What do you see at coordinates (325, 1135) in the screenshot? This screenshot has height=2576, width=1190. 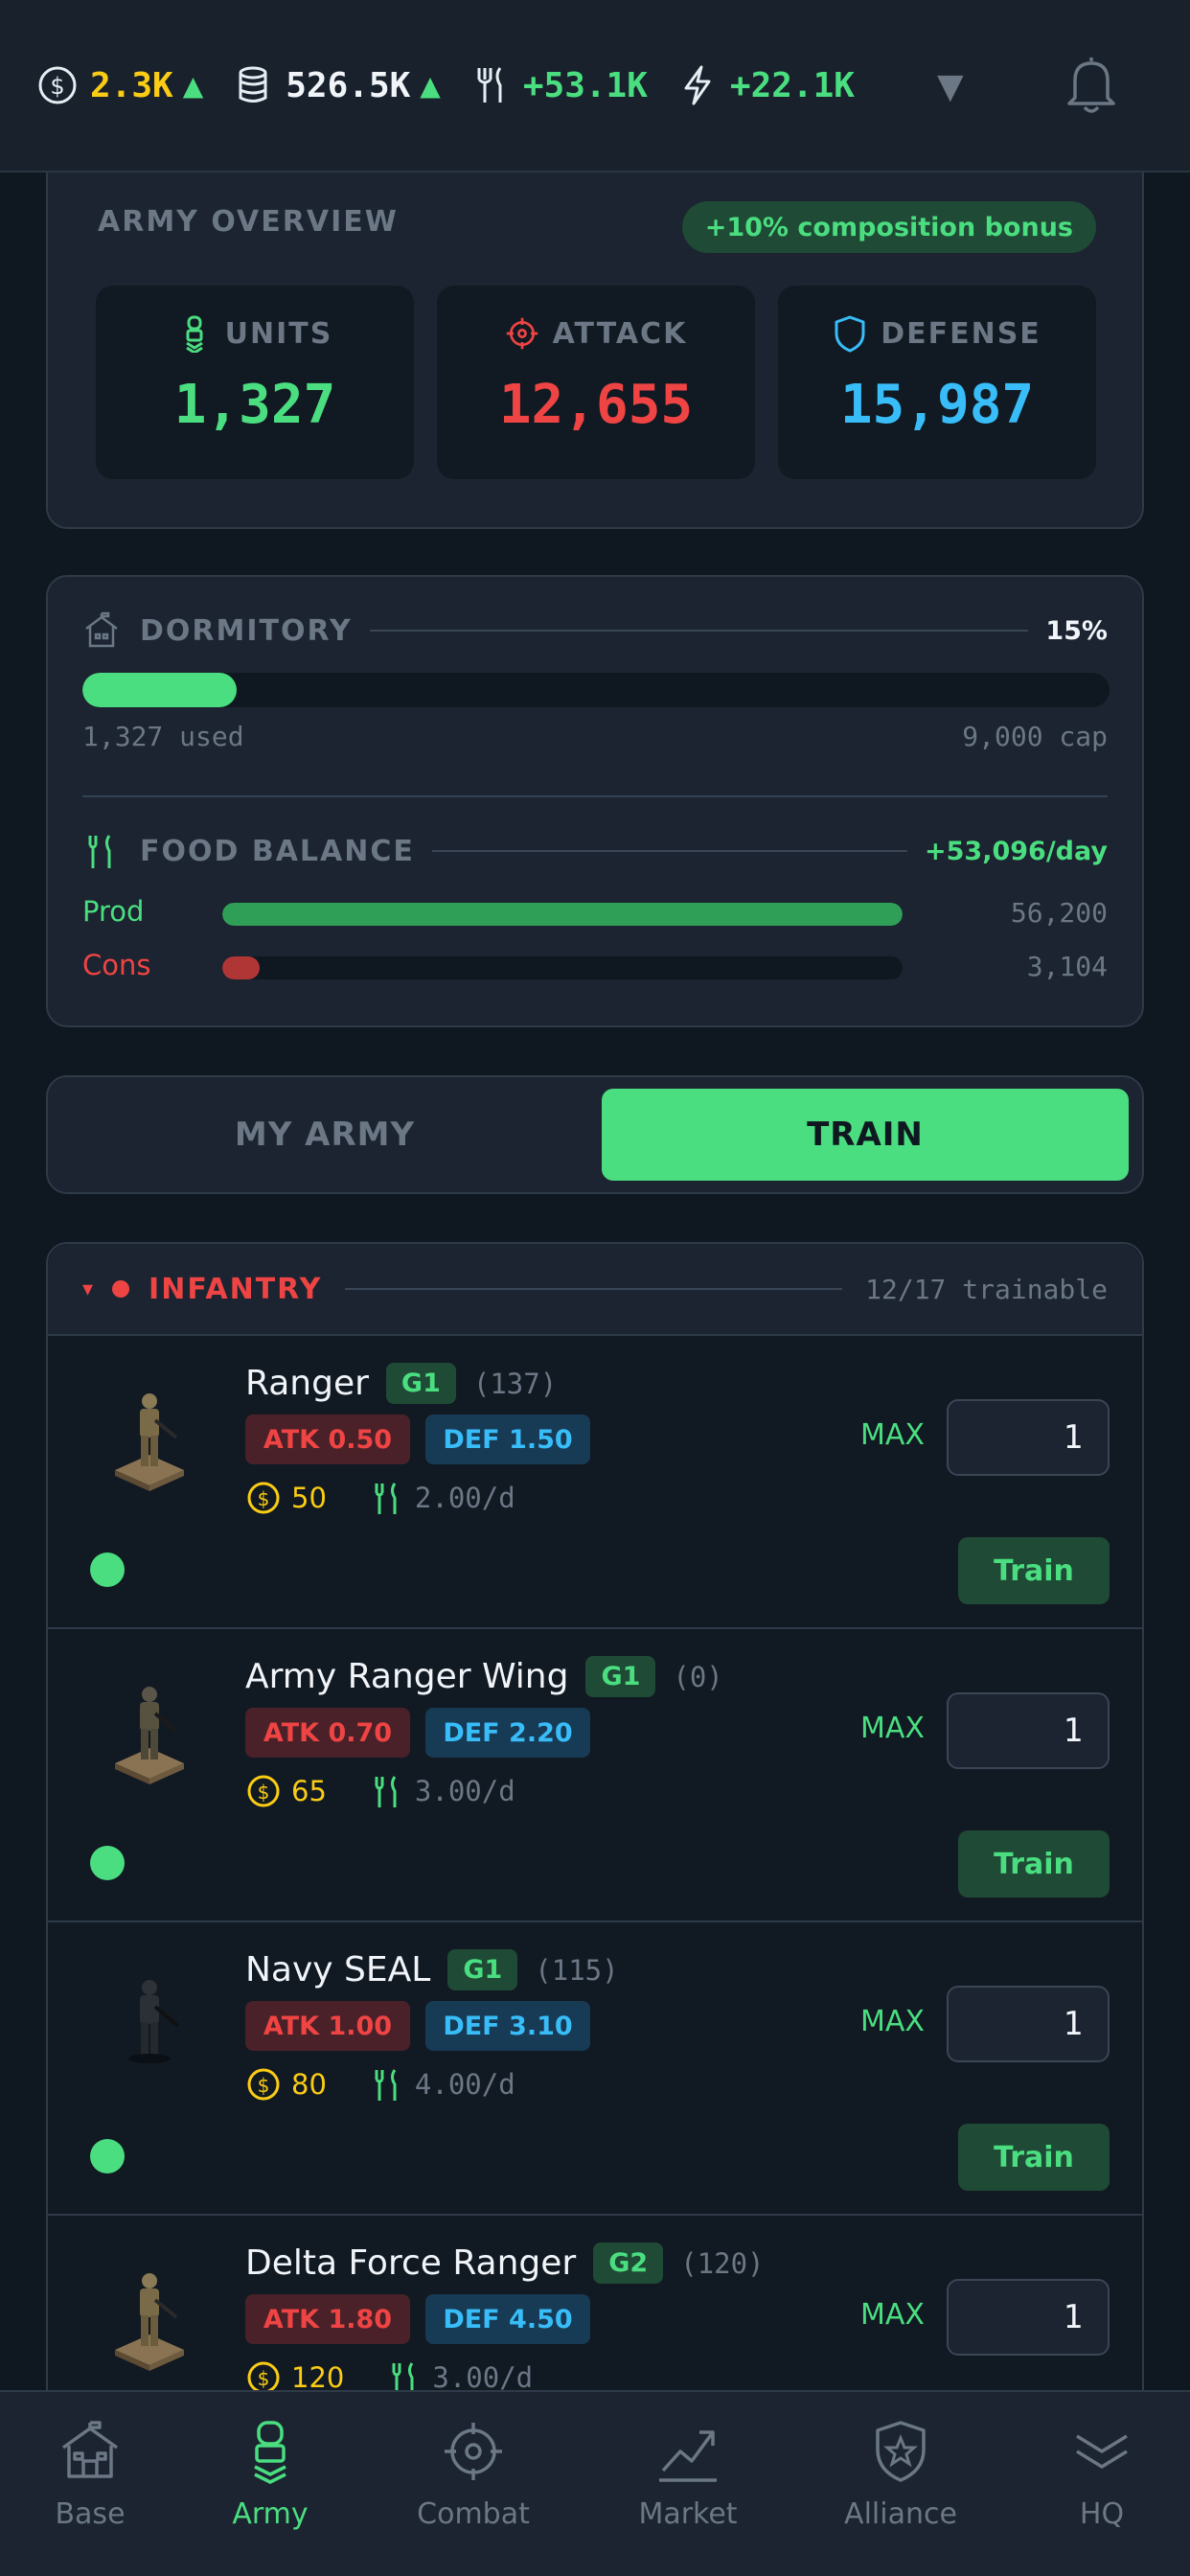 I see `tab-my-army: MY ARMY` at bounding box center [325, 1135].